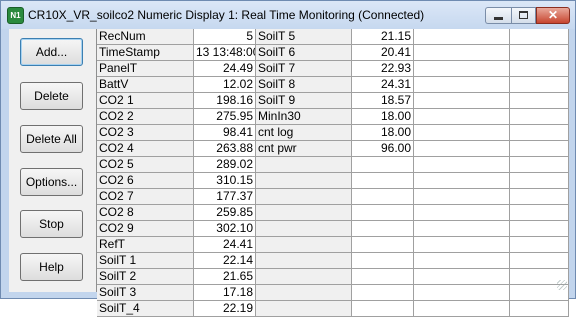 The image size is (576, 317). What do you see at coordinates (225, 165) in the screenshot?
I see `field-value-cell: 289.02` at bounding box center [225, 165].